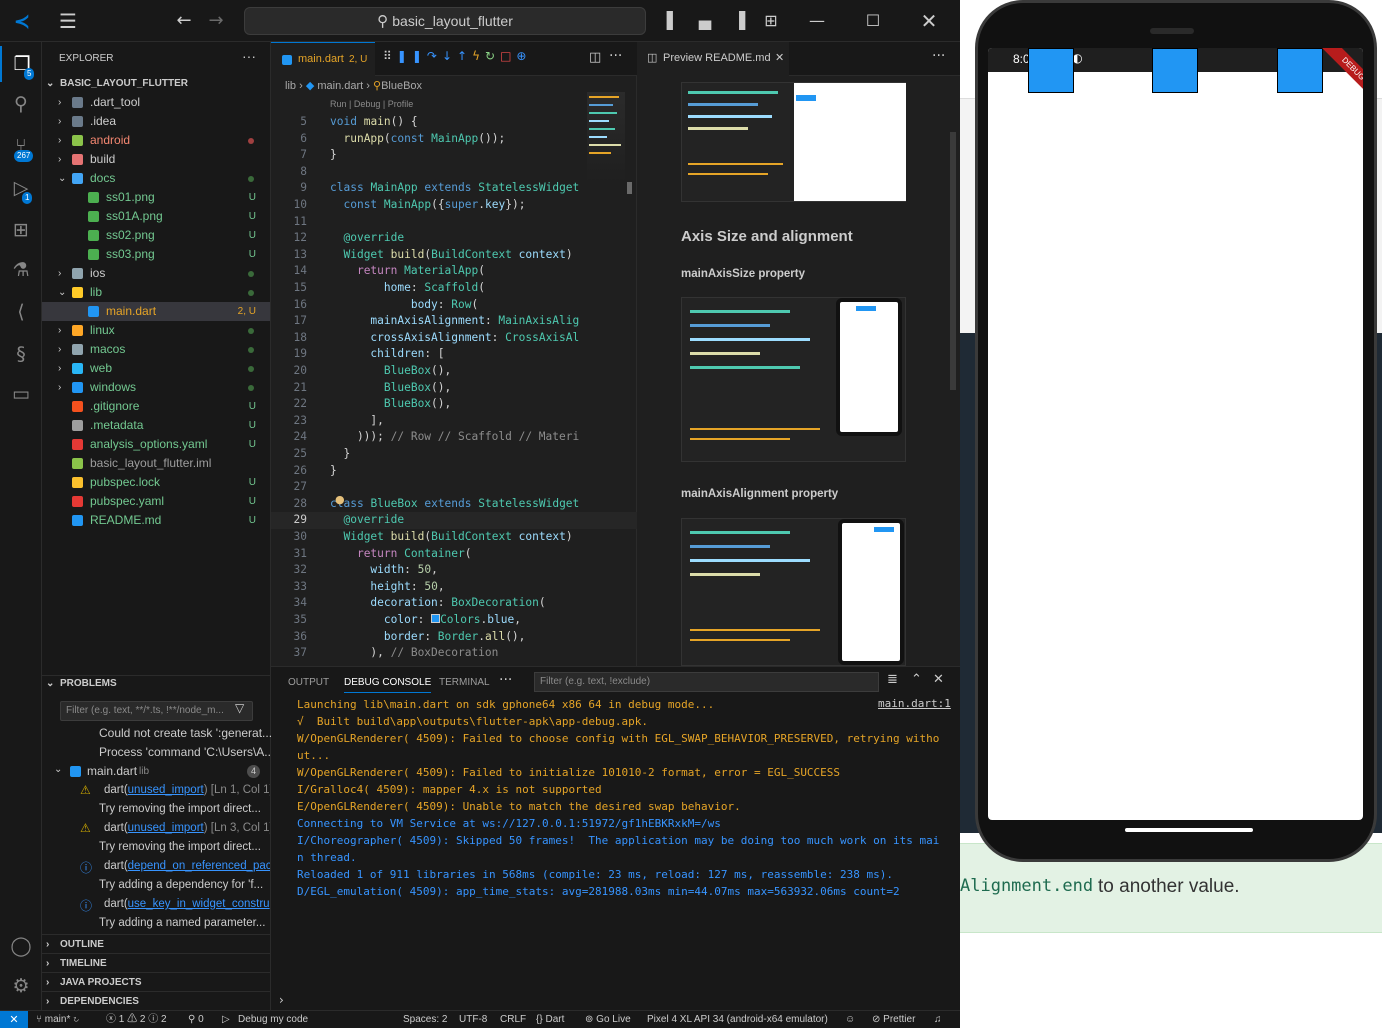  Describe the element at coordinates (196, 1019) in the screenshot. I see `ports-status: ⚲ 0` at that location.